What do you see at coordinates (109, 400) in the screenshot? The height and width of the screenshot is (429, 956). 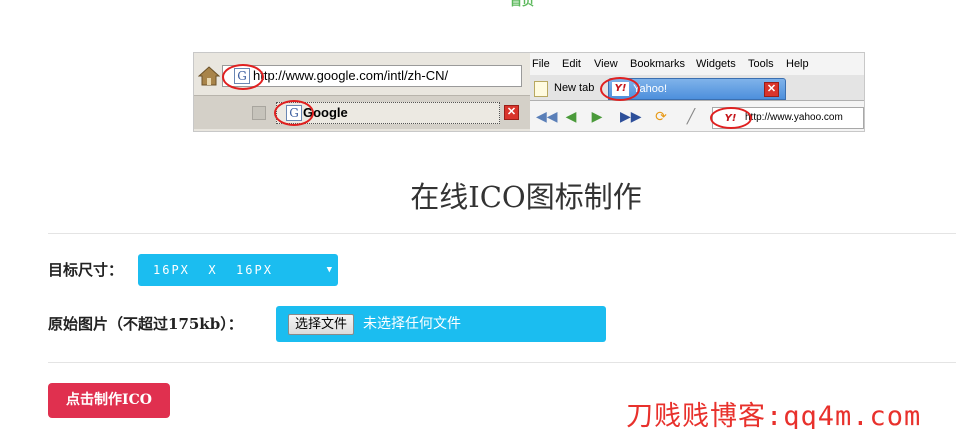 I see `make-ico-button: 点击制作ICO` at bounding box center [109, 400].